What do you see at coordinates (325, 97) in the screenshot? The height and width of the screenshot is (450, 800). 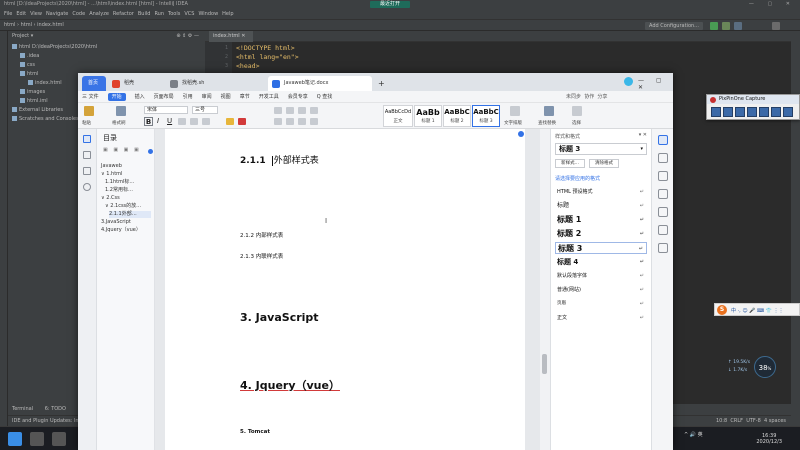 I see `ribbon-tab: Q 查找` at bounding box center [325, 97].